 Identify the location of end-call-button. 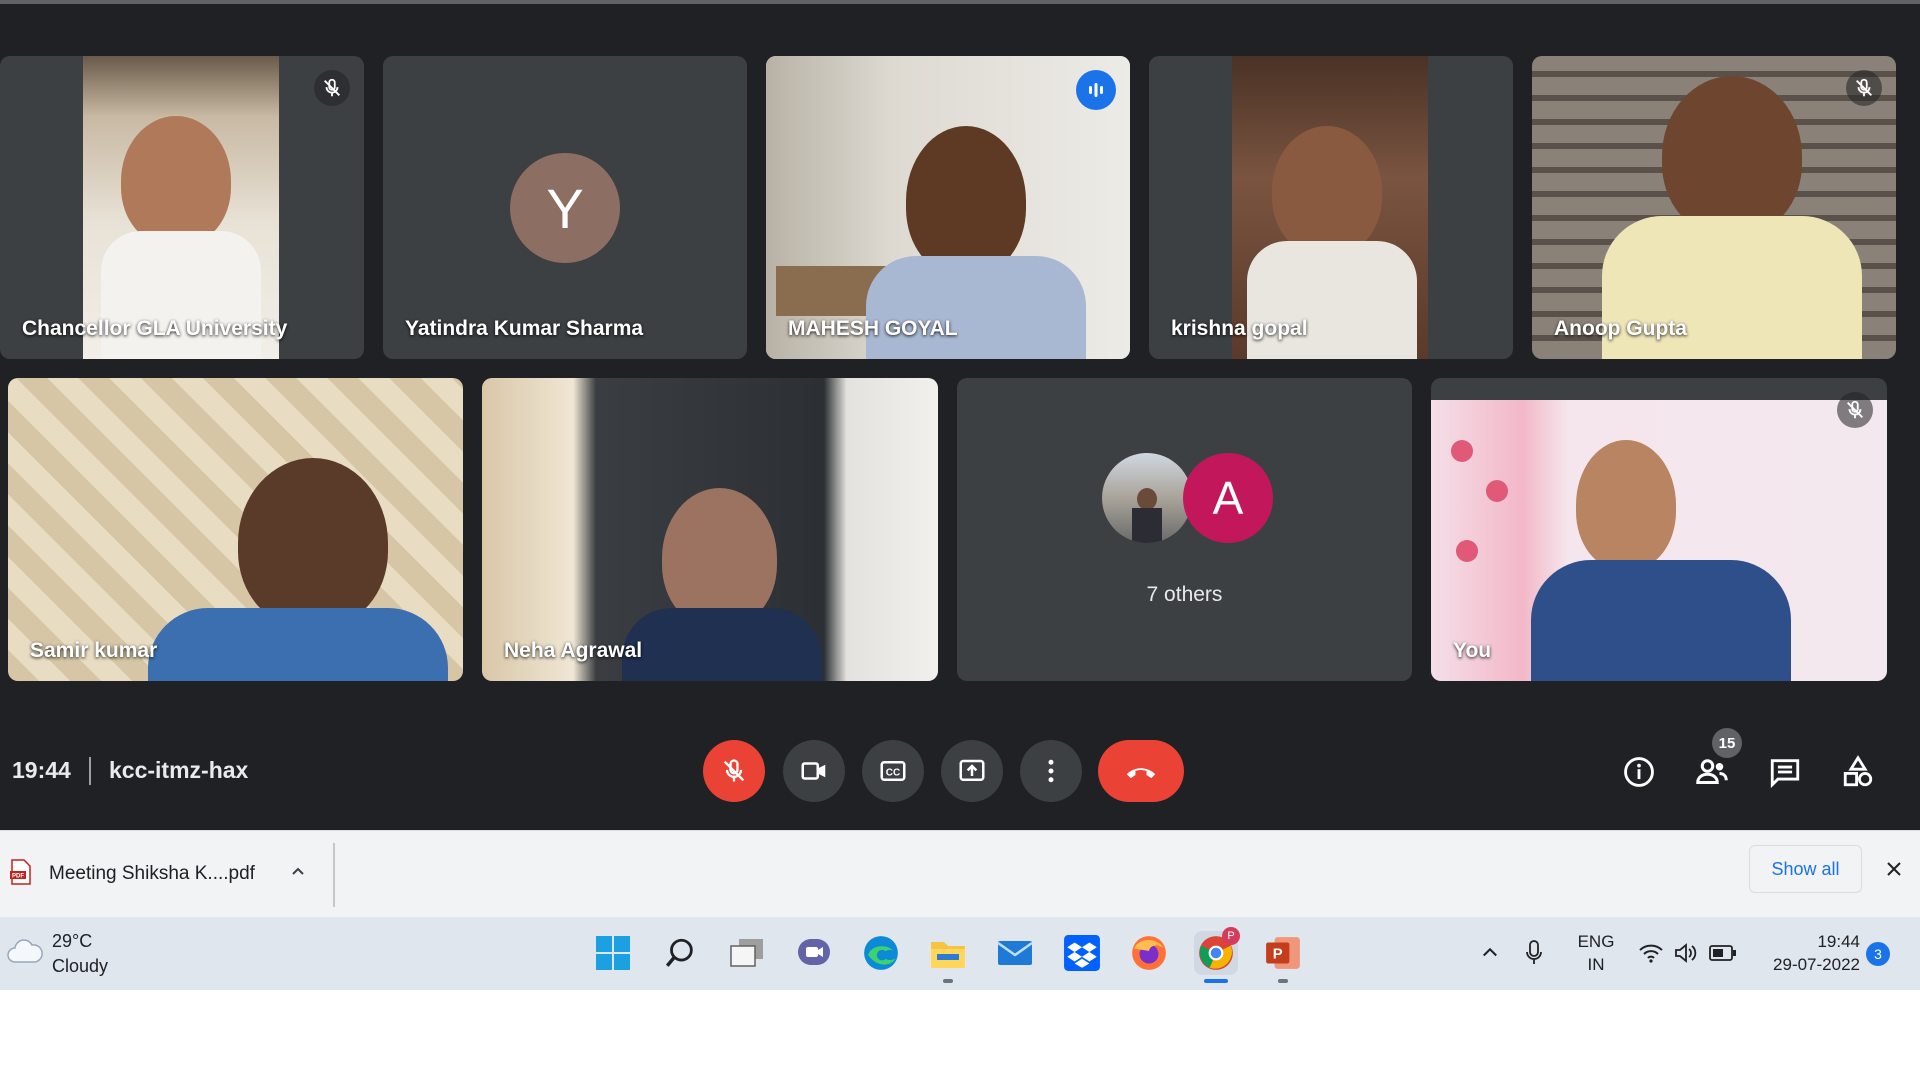
(1141, 771).